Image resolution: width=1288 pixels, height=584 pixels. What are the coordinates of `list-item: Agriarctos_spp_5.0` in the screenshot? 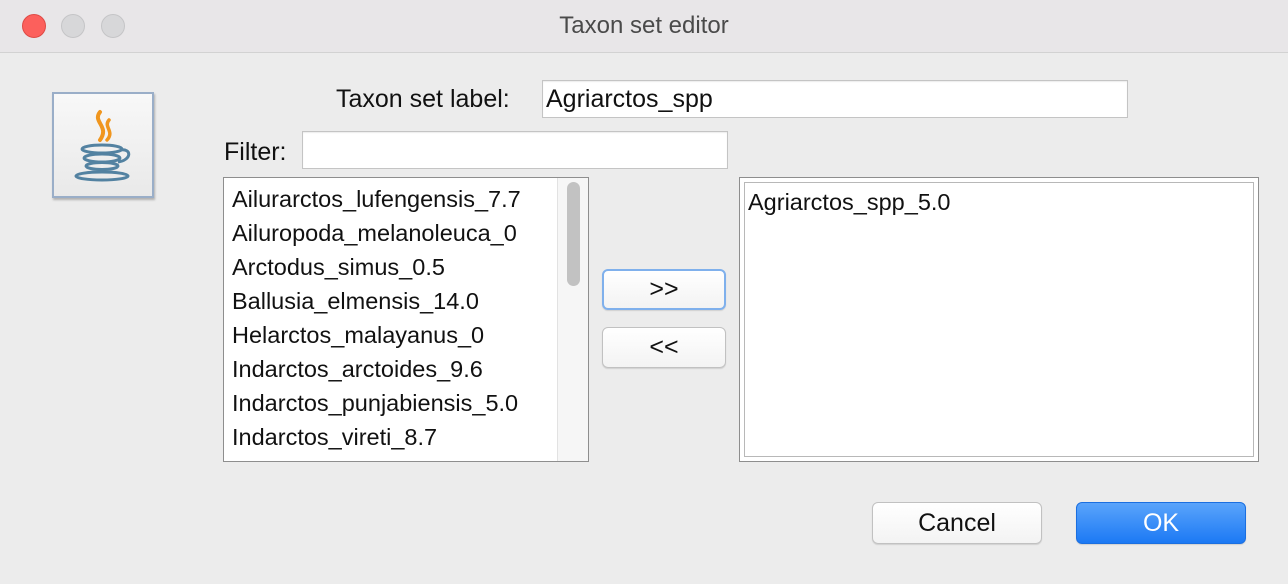 It's located at (999, 201).